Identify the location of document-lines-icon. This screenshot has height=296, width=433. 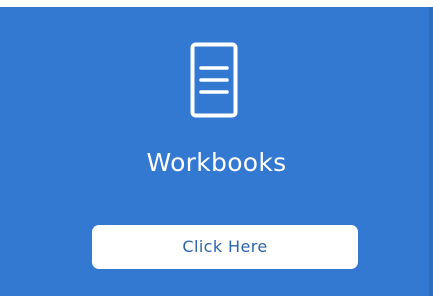
(214, 80).